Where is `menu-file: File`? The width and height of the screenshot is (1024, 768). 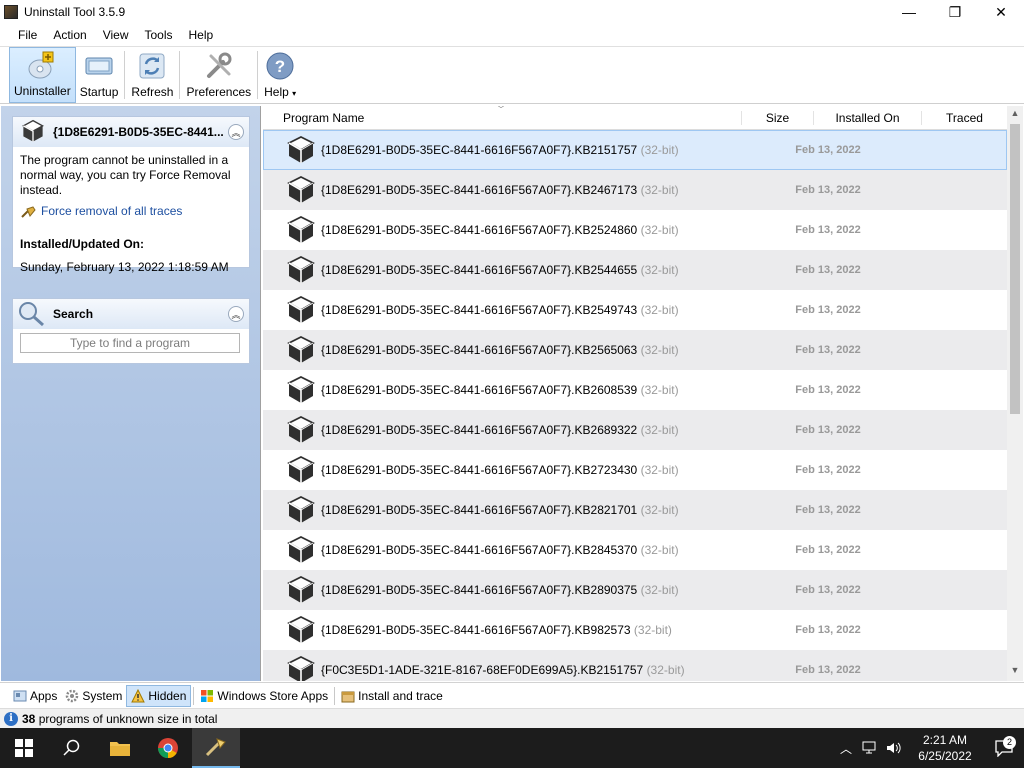
menu-file: File is located at coordinates (27, 35).